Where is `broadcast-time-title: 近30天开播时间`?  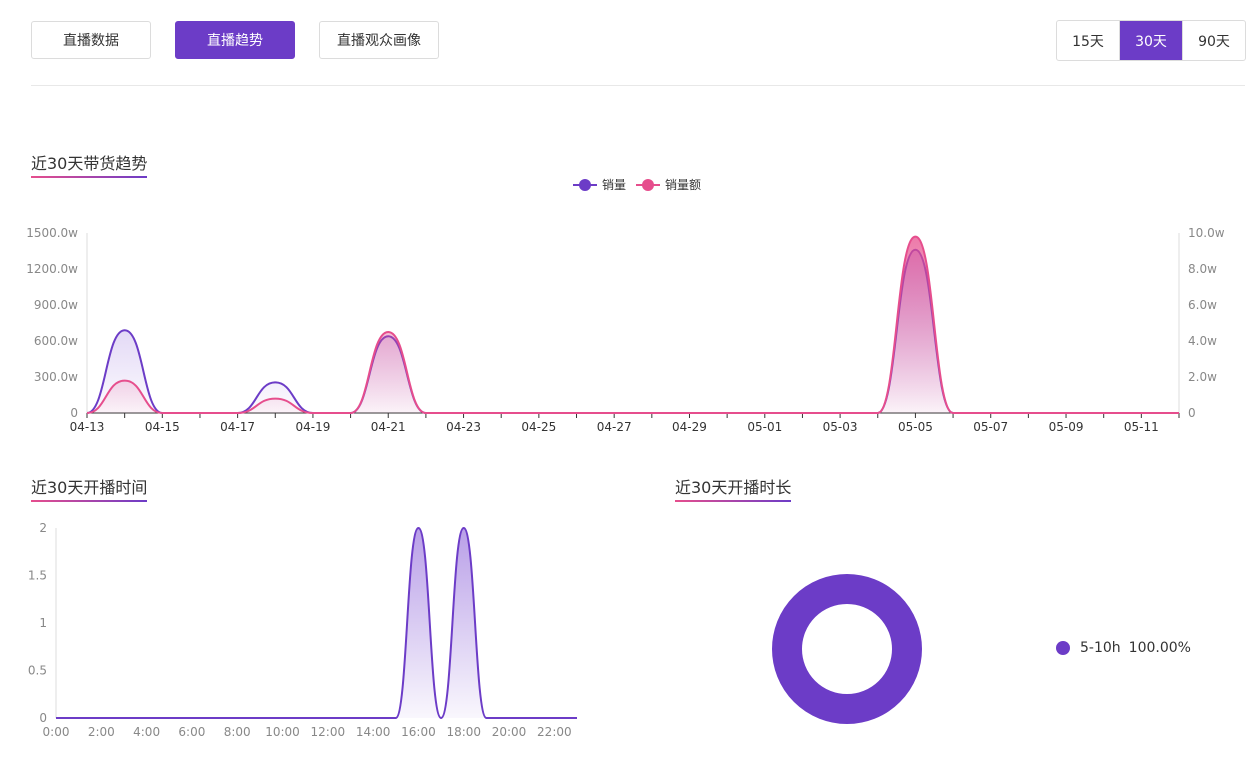 broadcast-time-title: 近30天开播时间 is located at coordinates (89, 488).